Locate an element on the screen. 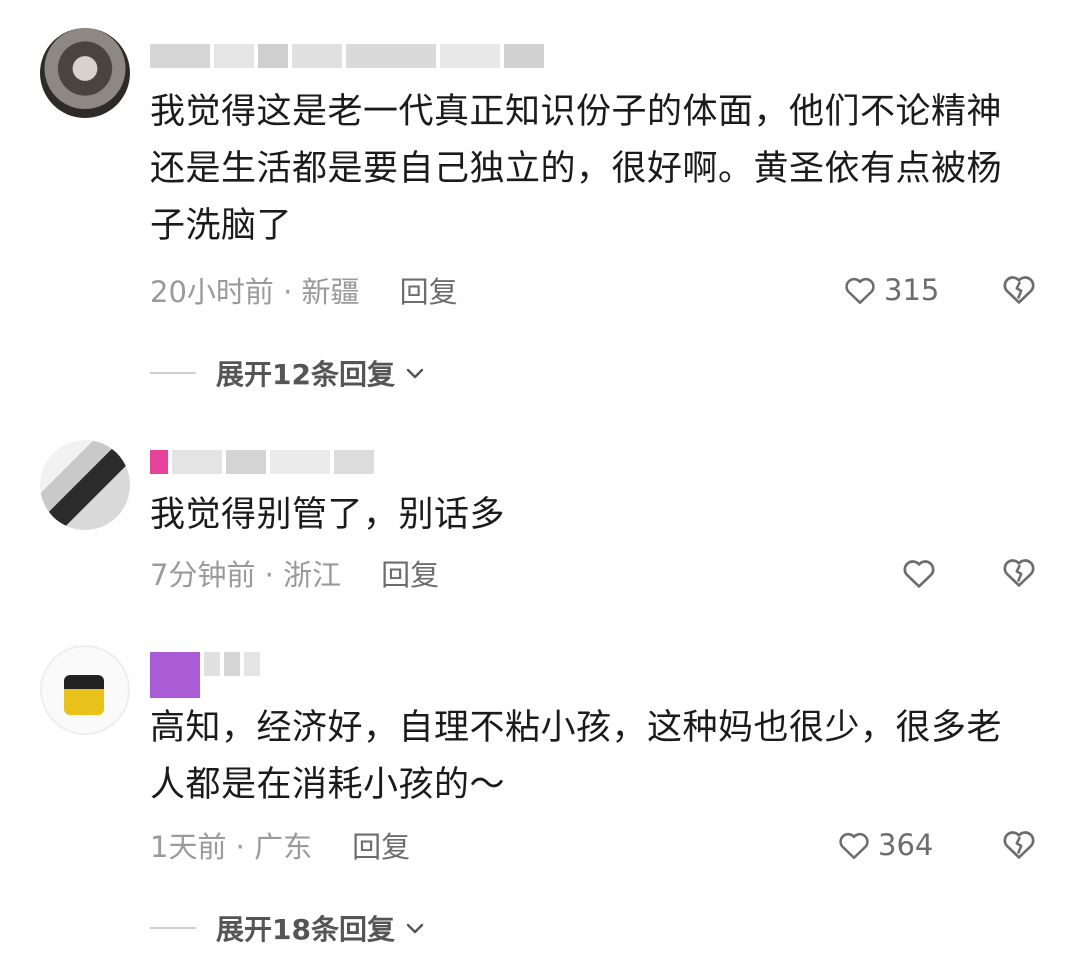 This screenshot has height=969, width=1080. comment-text: 我觉得别管了，别话多 is located at coordinates (328, 515).